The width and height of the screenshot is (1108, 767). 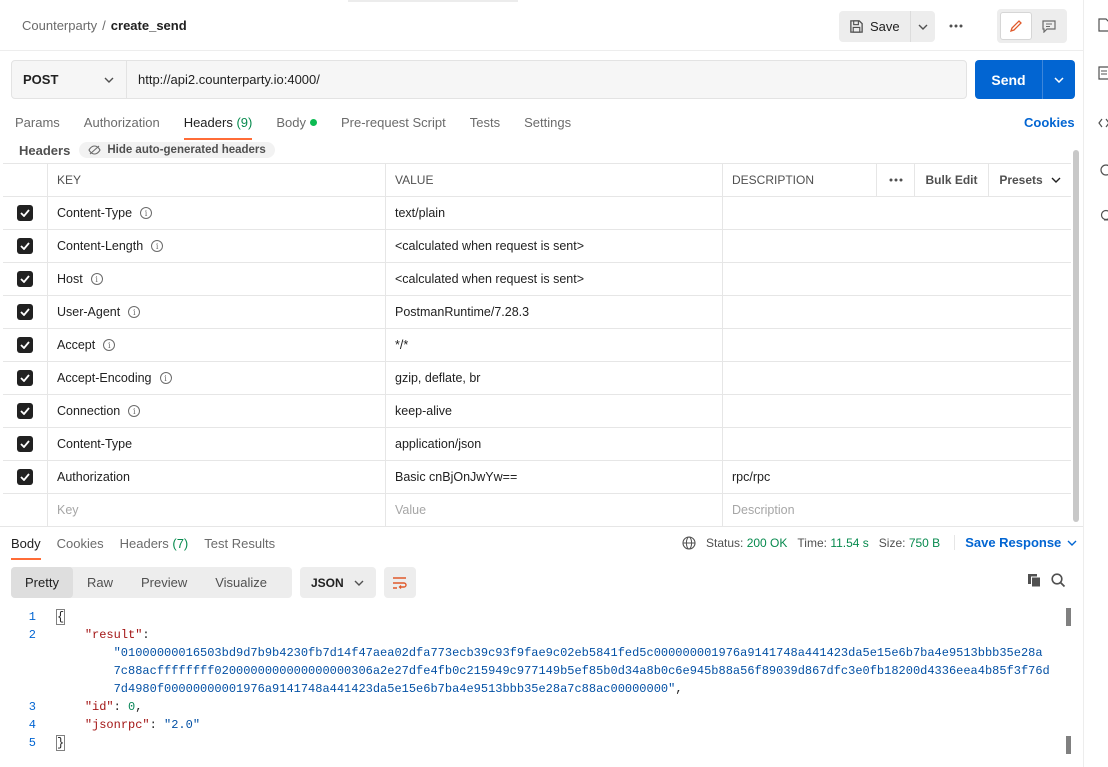 What do you see at coordinates (1103, 25) in the screenshot?
I see `document-icon` at bounding box center [1103, 25].